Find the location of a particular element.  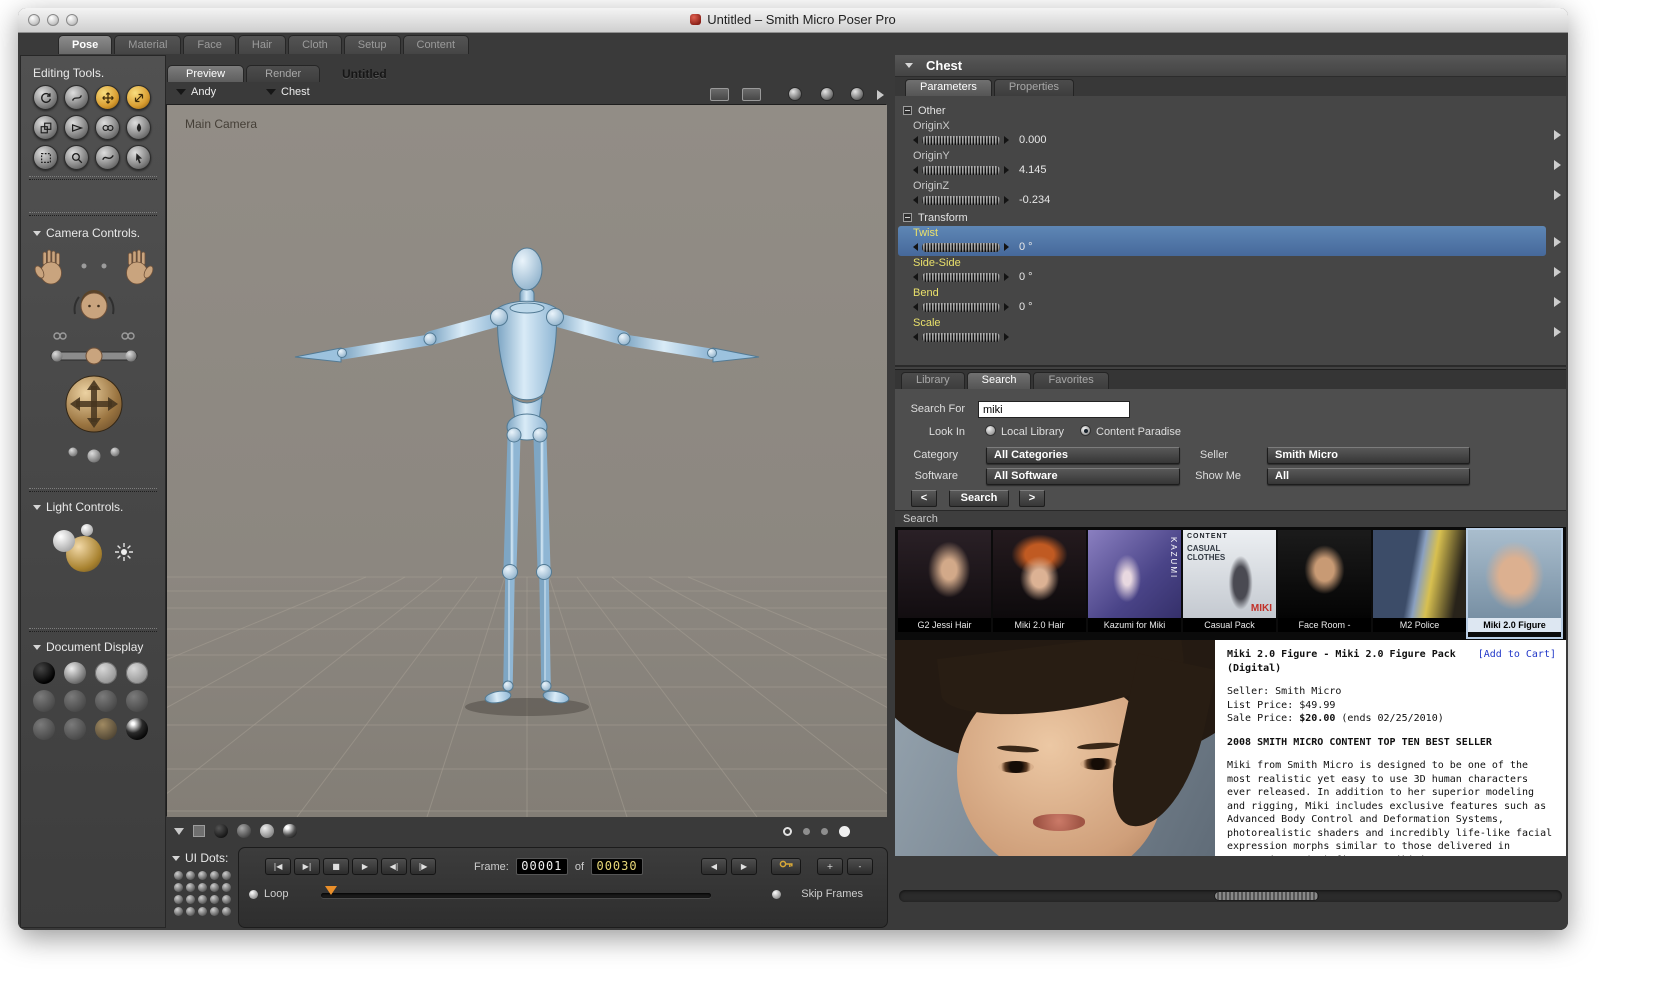

camera-view-pane-icon is located at coordinates (719, 94).